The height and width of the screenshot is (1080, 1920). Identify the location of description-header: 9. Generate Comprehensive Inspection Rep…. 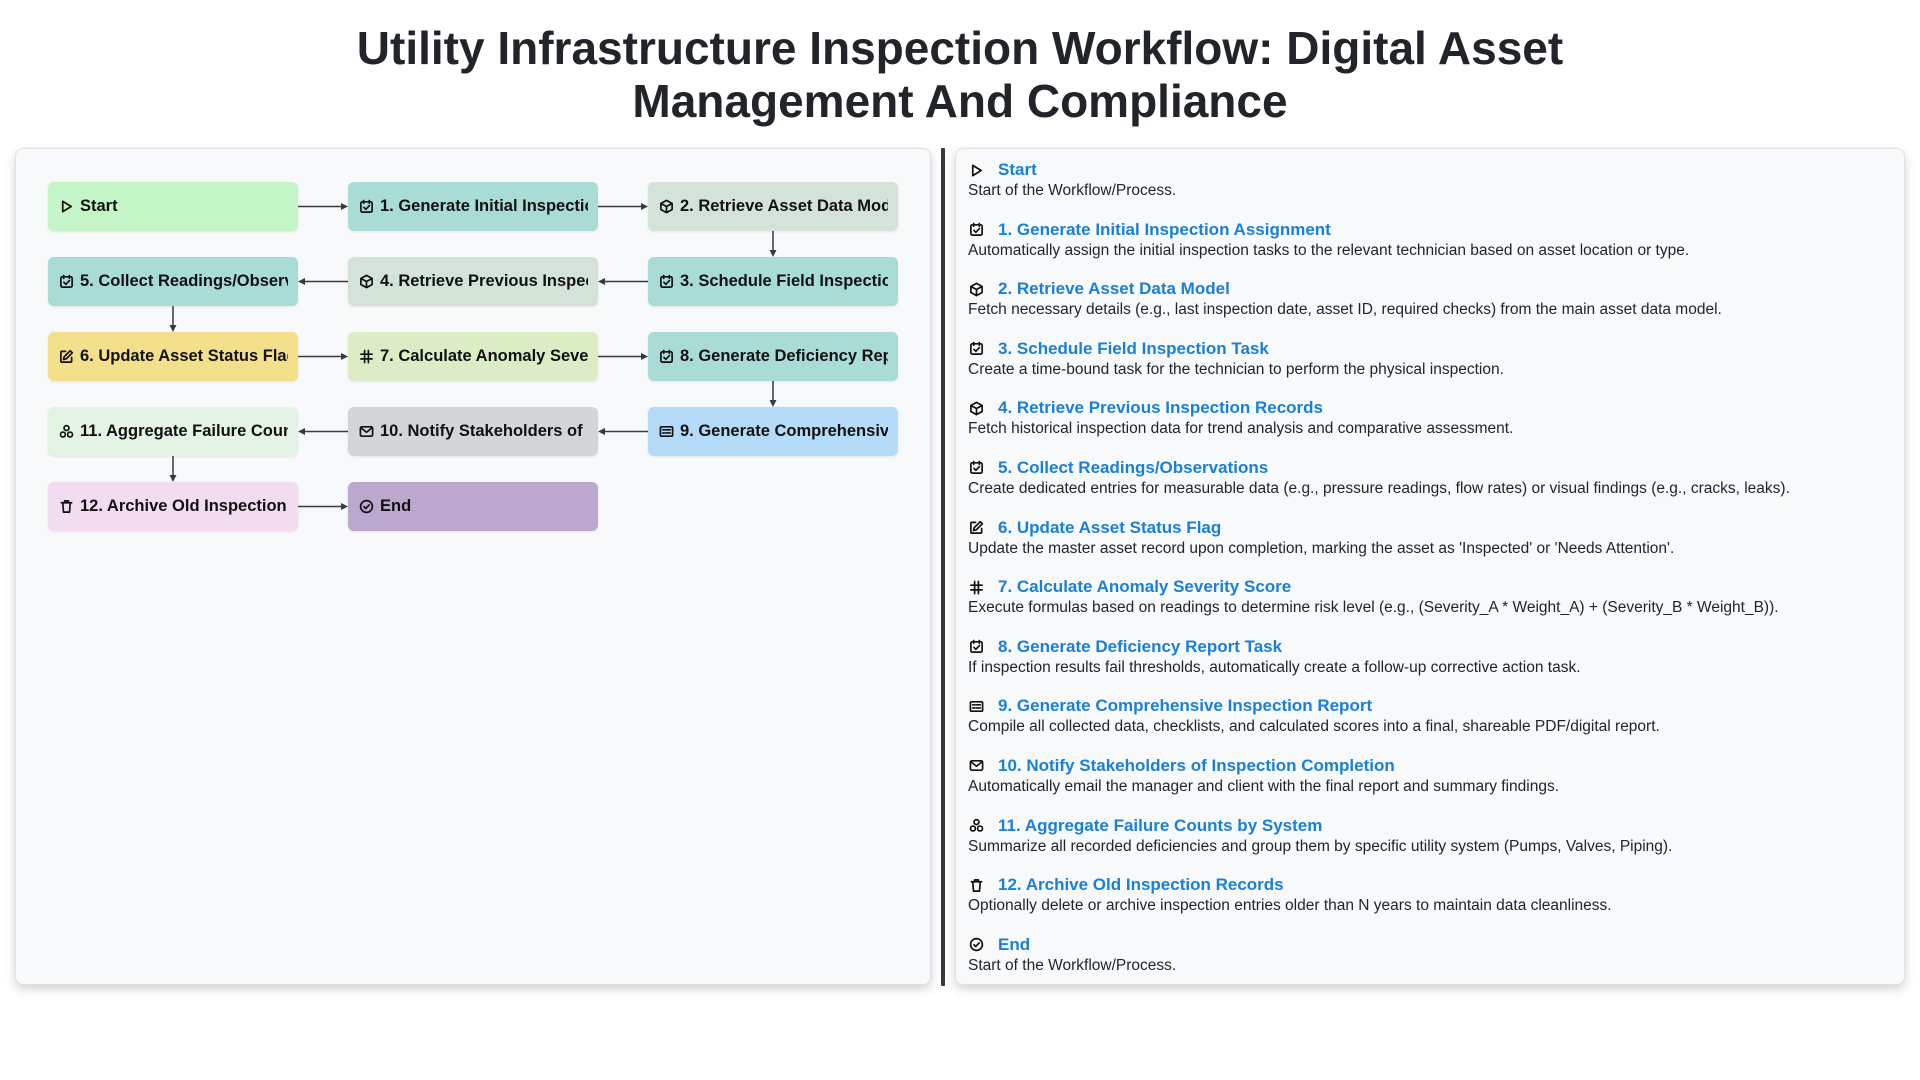
(1428, 706).